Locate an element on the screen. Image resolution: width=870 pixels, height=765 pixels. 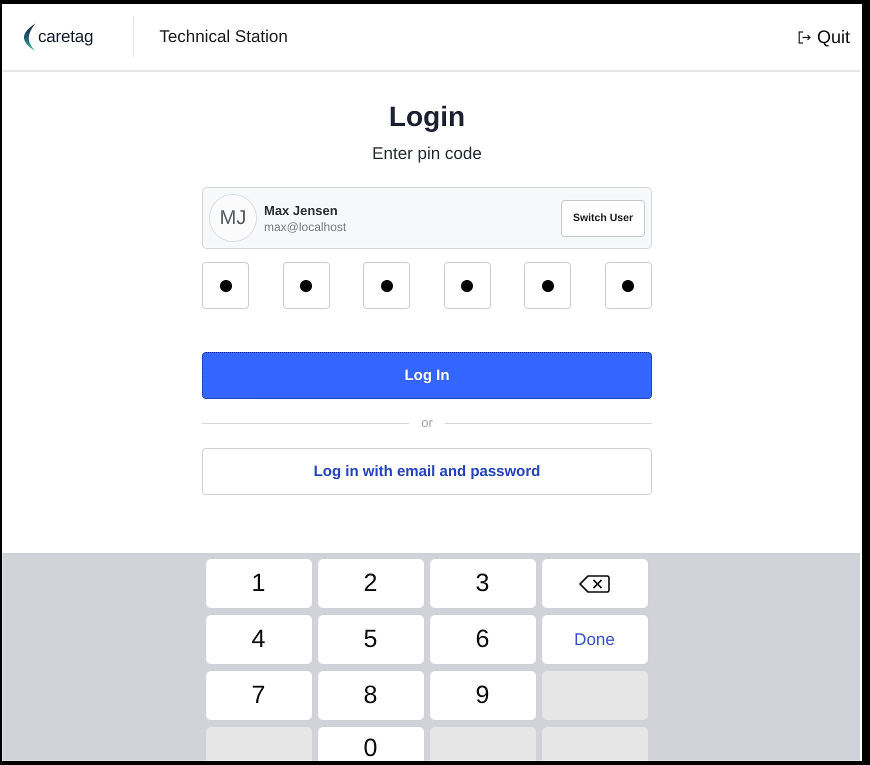
digit-key: 3 is located at coordinates (483, 583).